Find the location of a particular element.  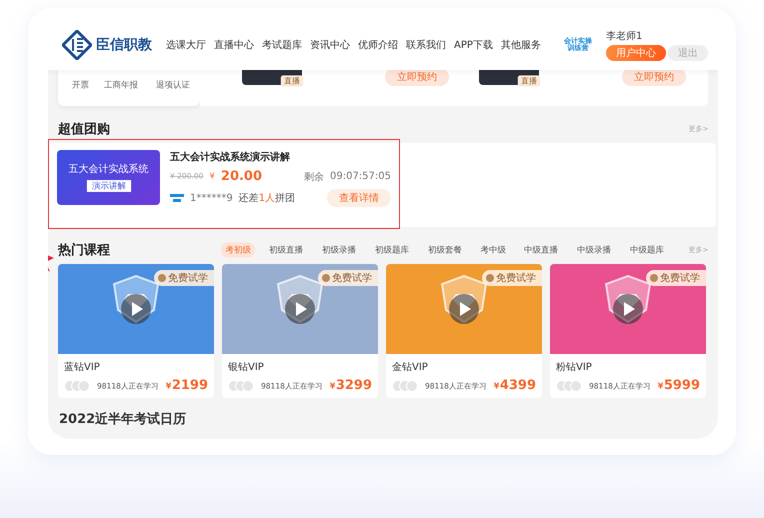

group-need-text: 还差1人拼团 is located at coordinates (267, 198).